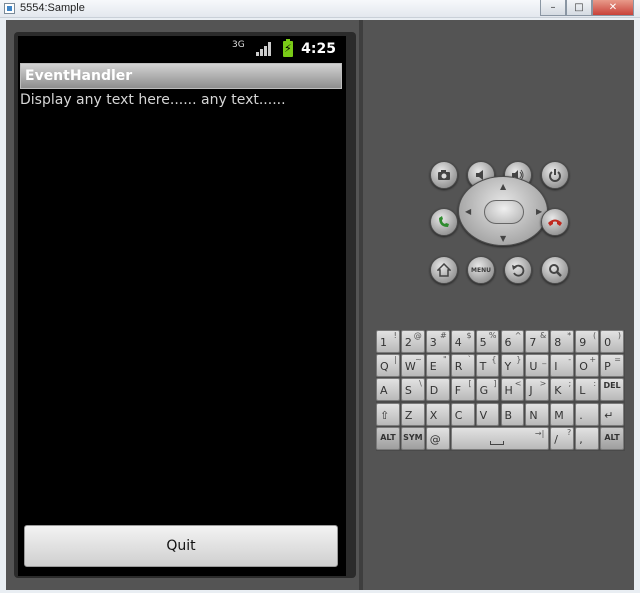 This screenshot has width=640, height=593. I want to click on key-m: M, so click(562, 414).